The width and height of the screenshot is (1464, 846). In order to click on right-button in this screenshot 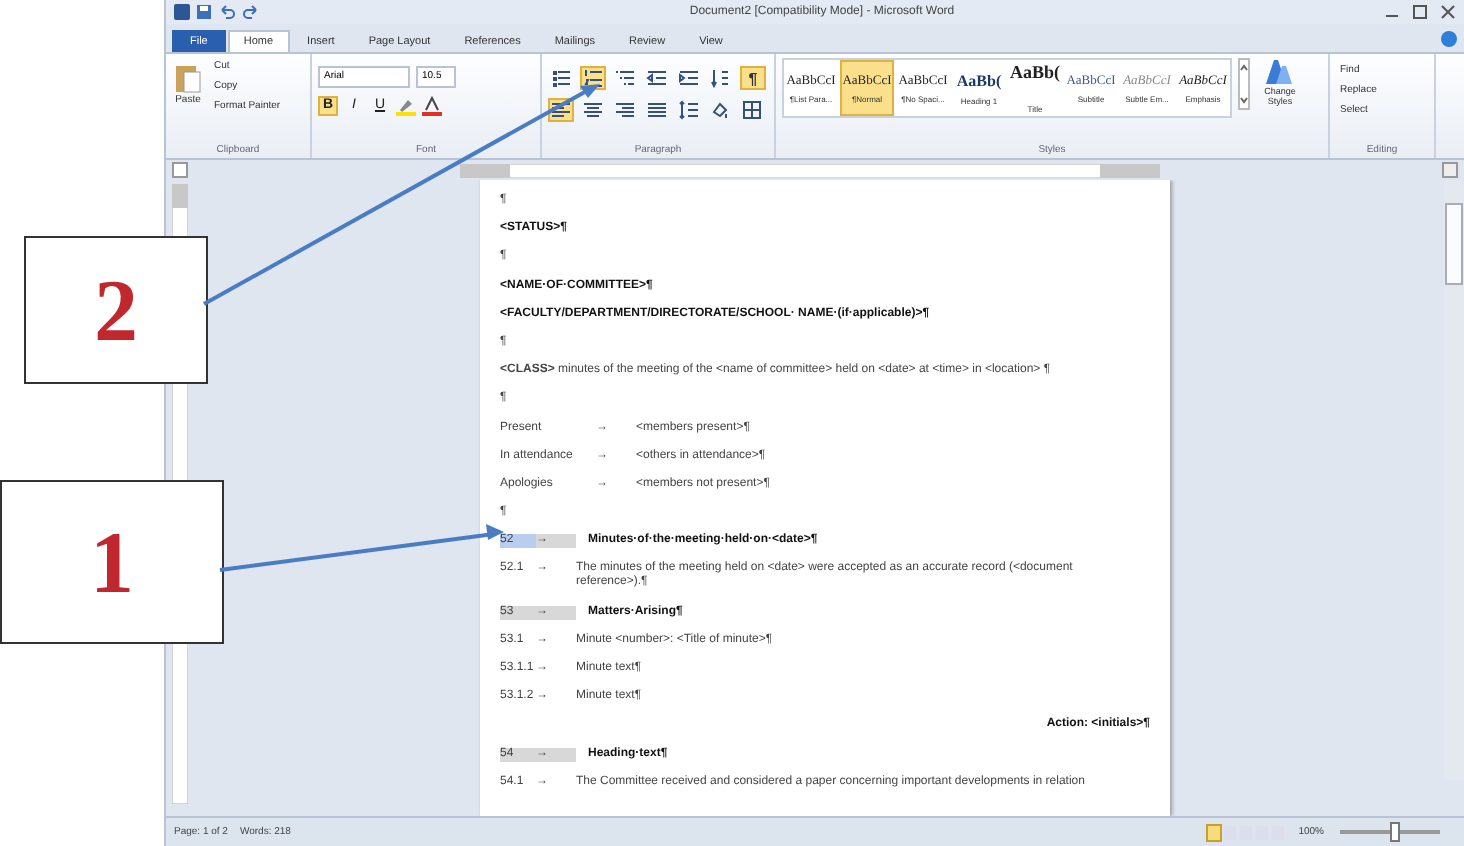, I will do `click(625, 110)`.